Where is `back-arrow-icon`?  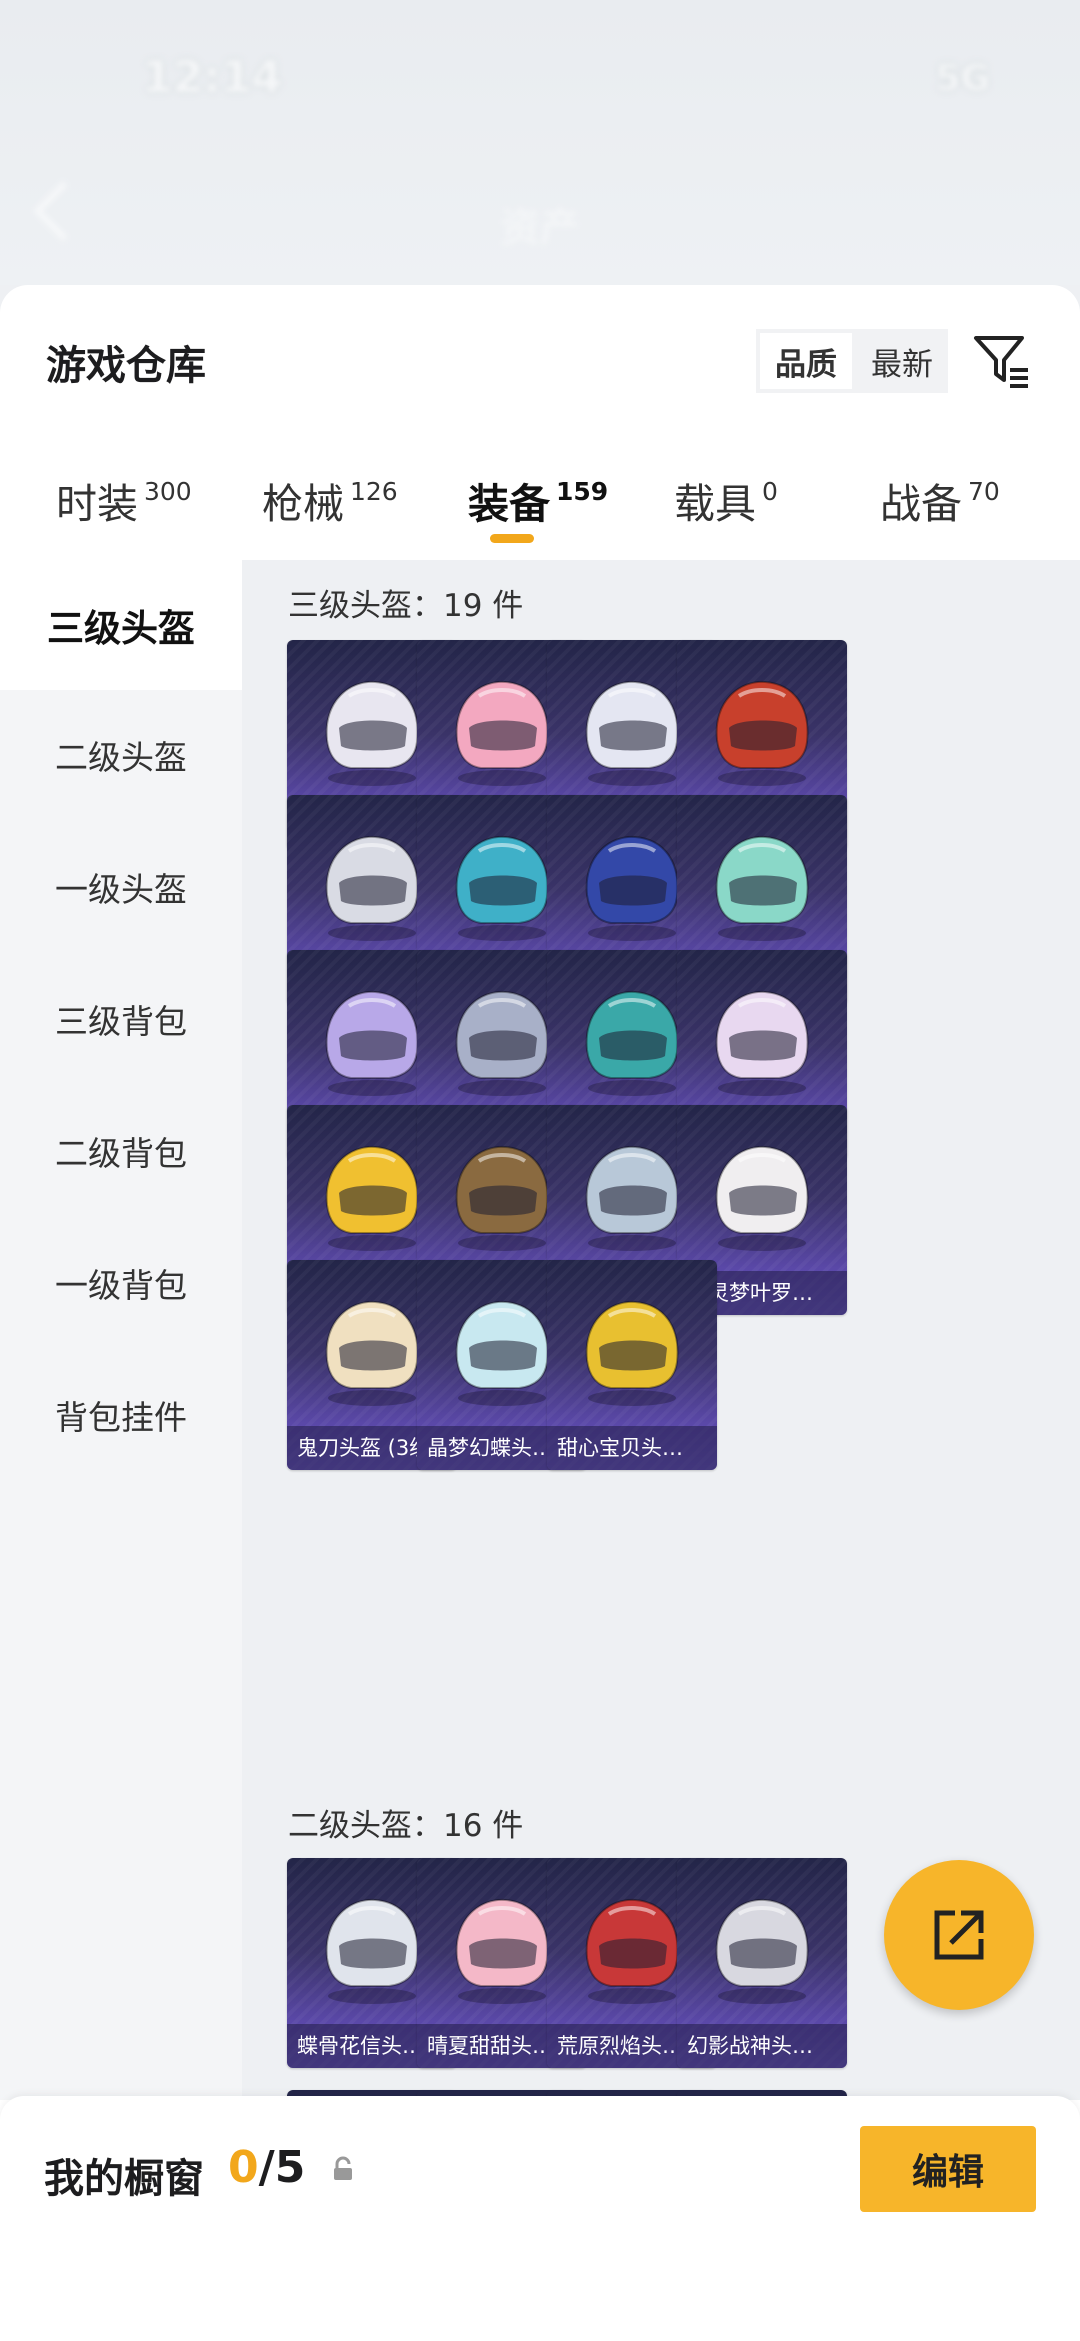 back-arrow-icon is located at coordinates (63, 211).